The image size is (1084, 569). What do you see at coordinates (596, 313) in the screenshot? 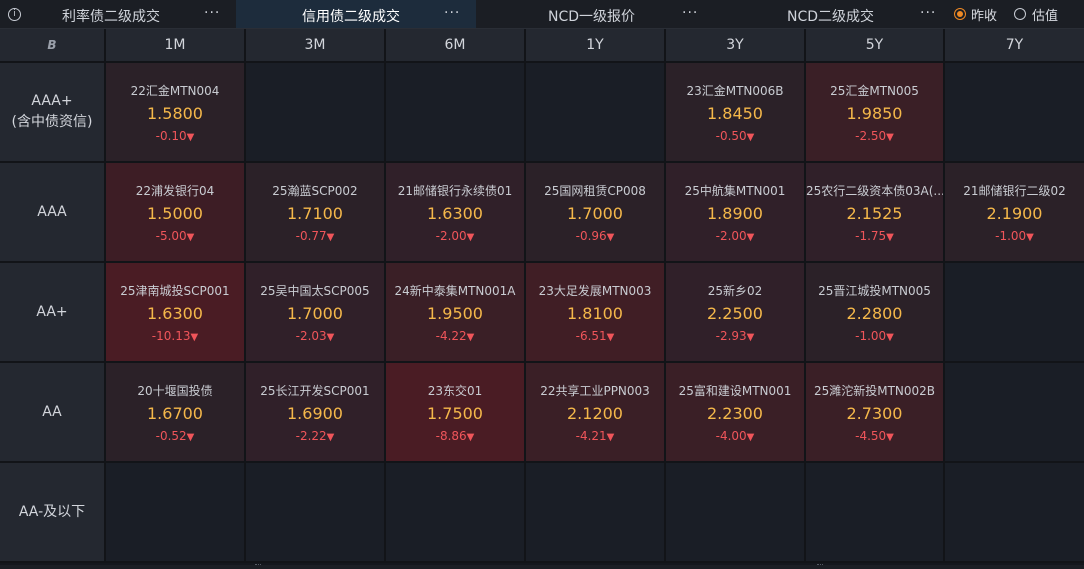
I see `quote-cell: 23大足发展MTN003 1.8100 -6.51▼` at bounding box center [596, 313].